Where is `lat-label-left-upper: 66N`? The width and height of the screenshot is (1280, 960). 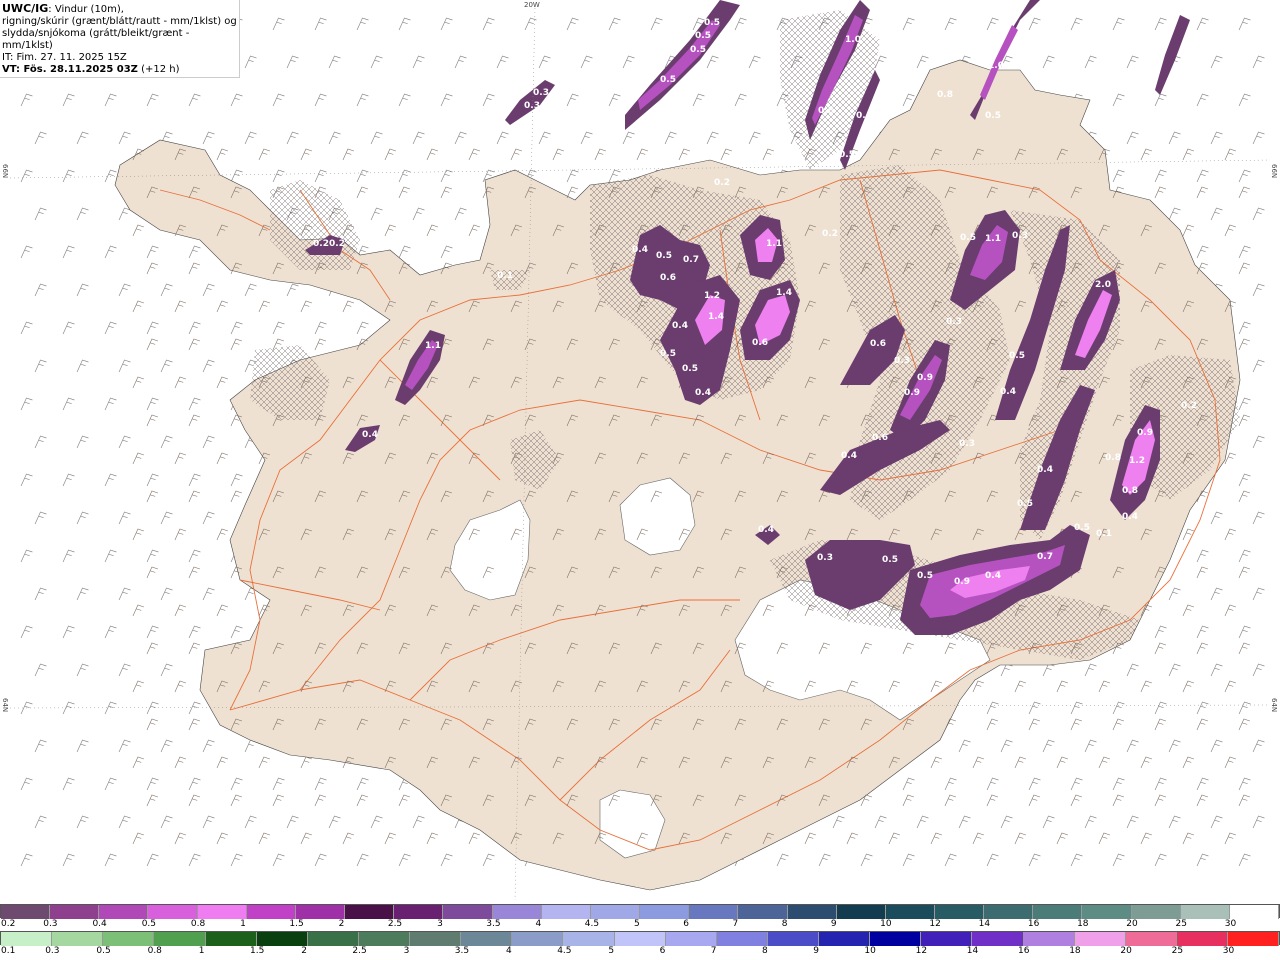 lat-label-left-upper: 66N is located at coordinates (5, 171).